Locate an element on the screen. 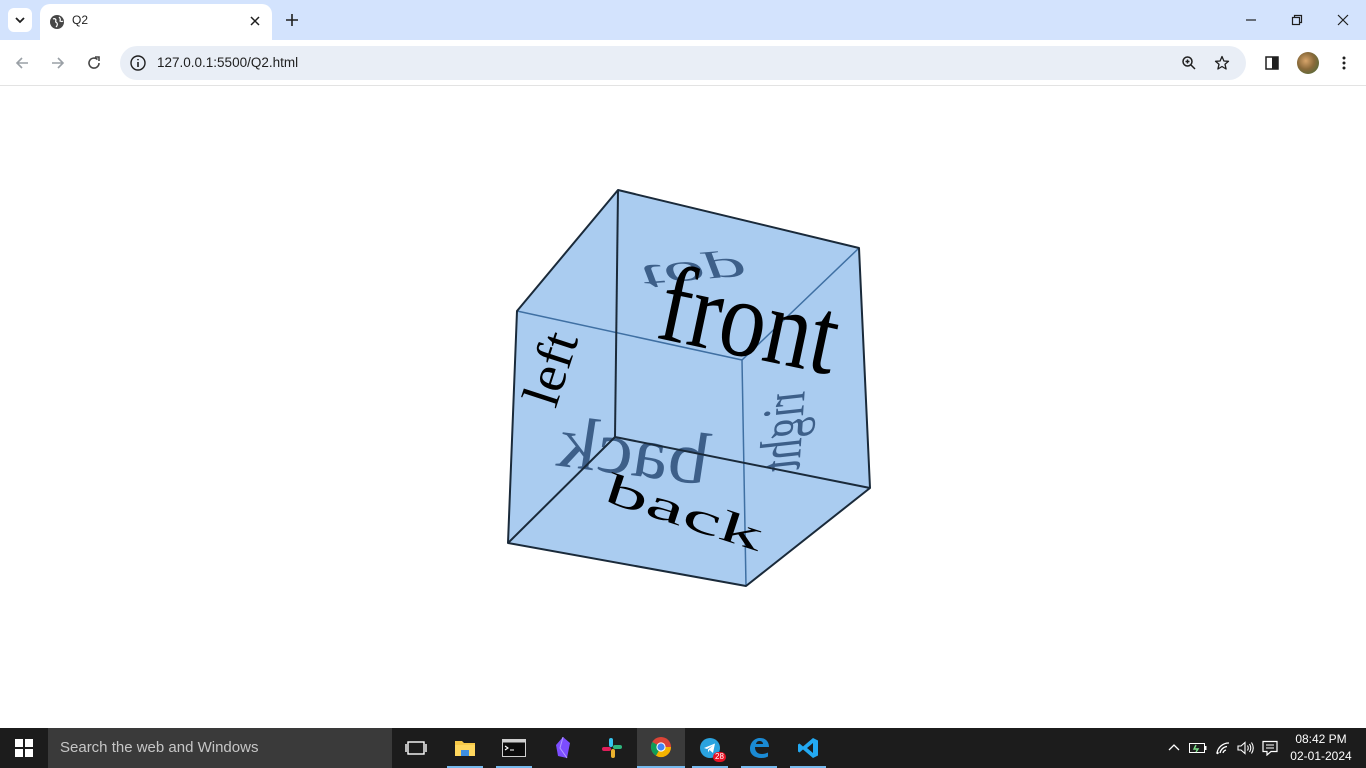 The image size is (1366, 768). profile-avatar is located at coordinates (1308, 63).